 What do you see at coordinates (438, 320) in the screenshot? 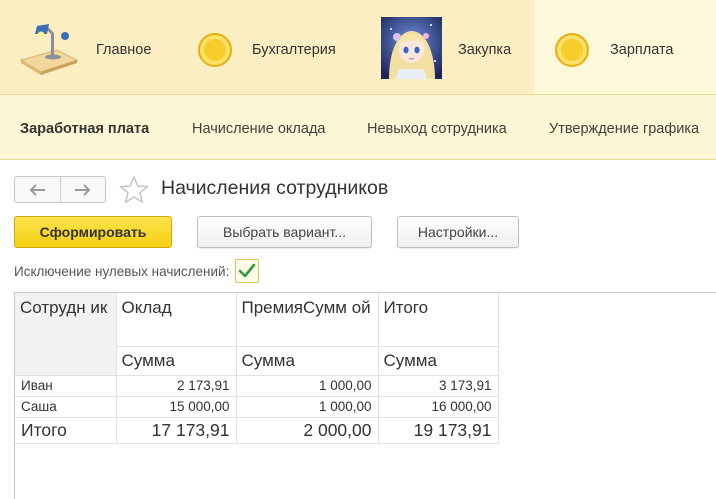
I see `column-header-total: Итого` at bounding box center [438, 320].